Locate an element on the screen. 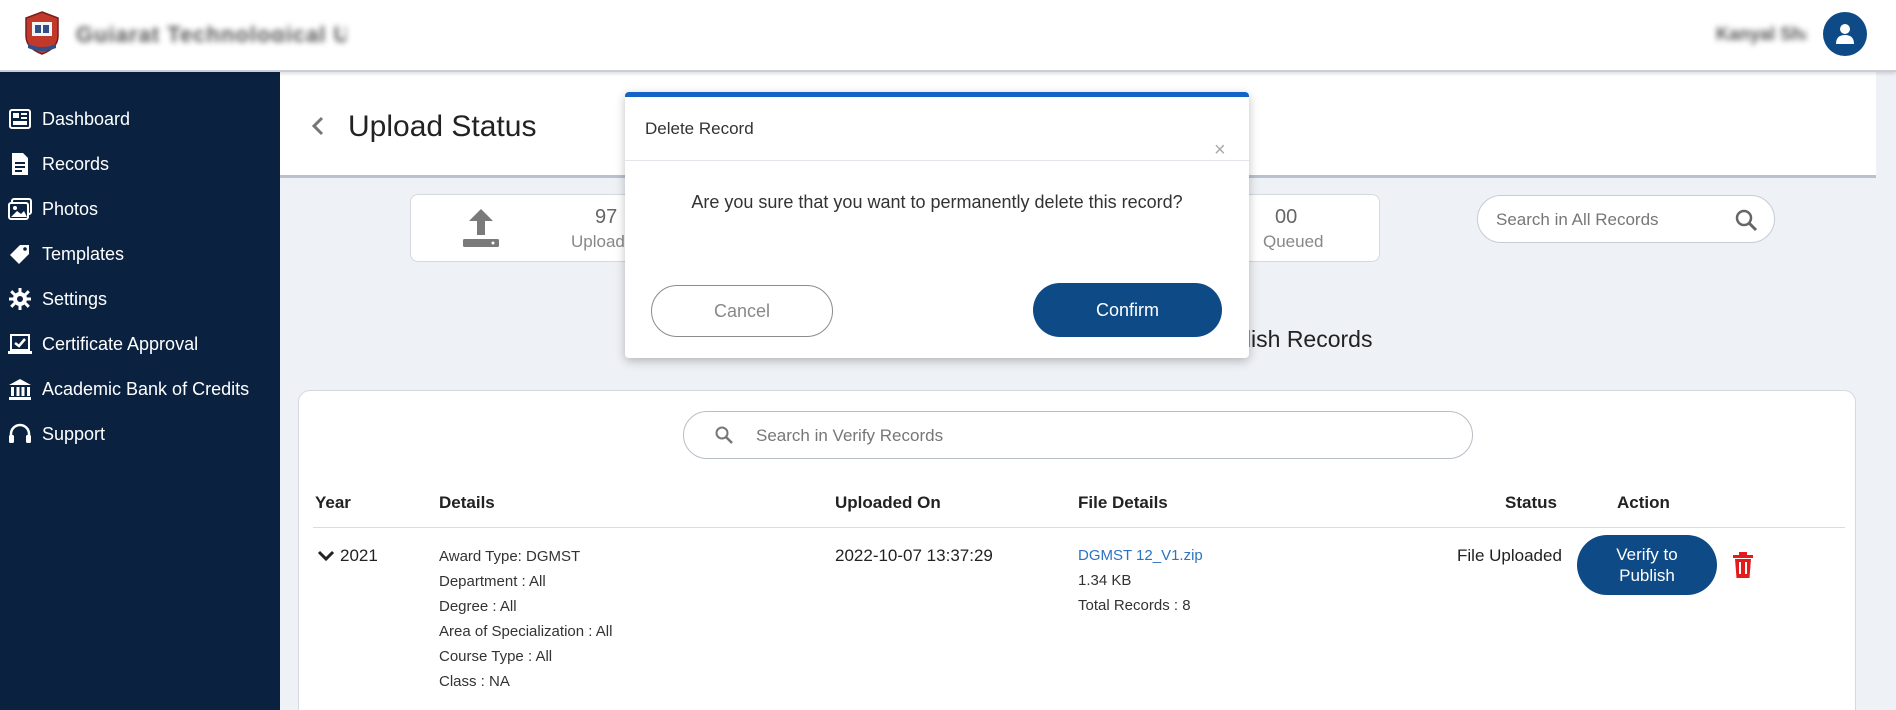 This screenshot has width=1896, height=710. confirm-button: Confirm is located at coordinates (1127, 310).